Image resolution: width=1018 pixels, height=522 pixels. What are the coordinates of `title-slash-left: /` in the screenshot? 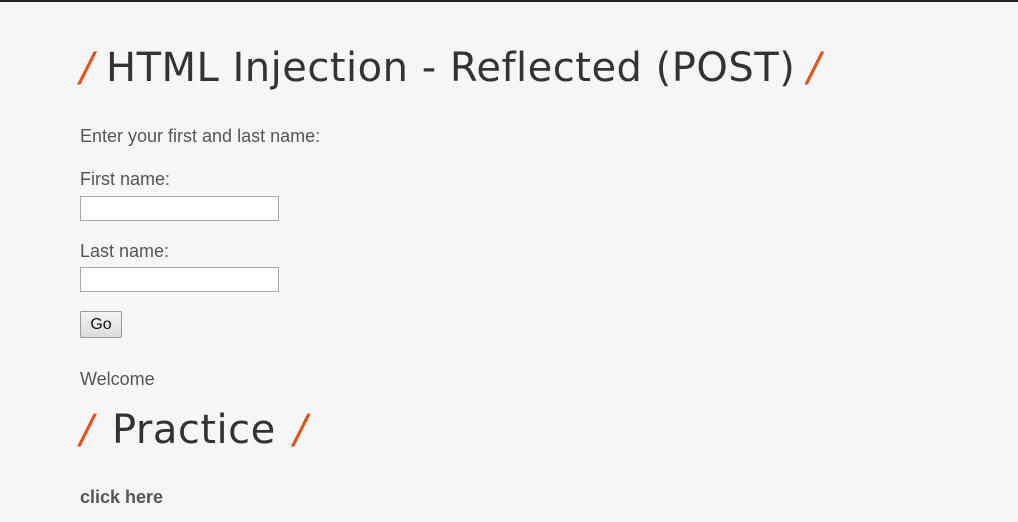 It's located at (87, 68).